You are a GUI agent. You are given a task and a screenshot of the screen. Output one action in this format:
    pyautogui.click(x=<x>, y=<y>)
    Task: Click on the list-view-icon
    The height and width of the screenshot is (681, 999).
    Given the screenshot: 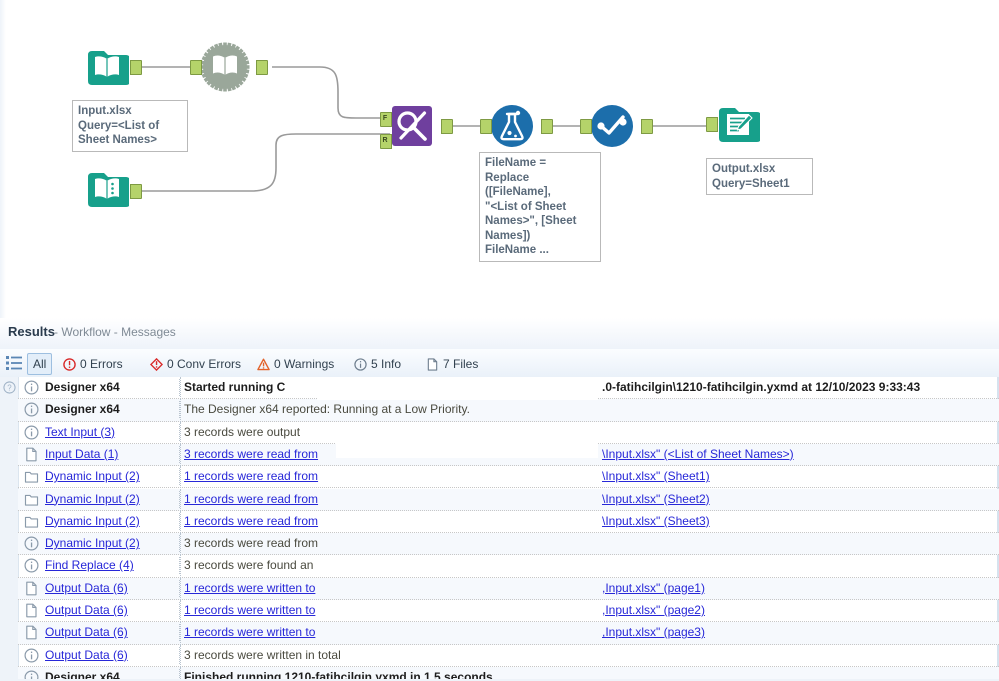 What is the action you would take?
    pyautogui.click(x=14, y=363)
    